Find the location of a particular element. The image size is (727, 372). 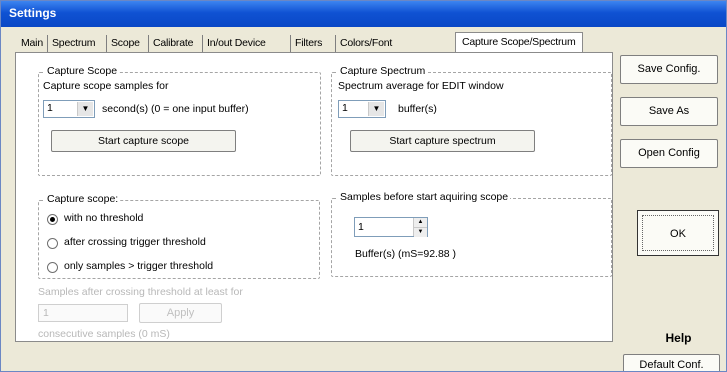

capture-spectrum-description: Spectrum average for EDIT window is located at coordinates (421, 86).